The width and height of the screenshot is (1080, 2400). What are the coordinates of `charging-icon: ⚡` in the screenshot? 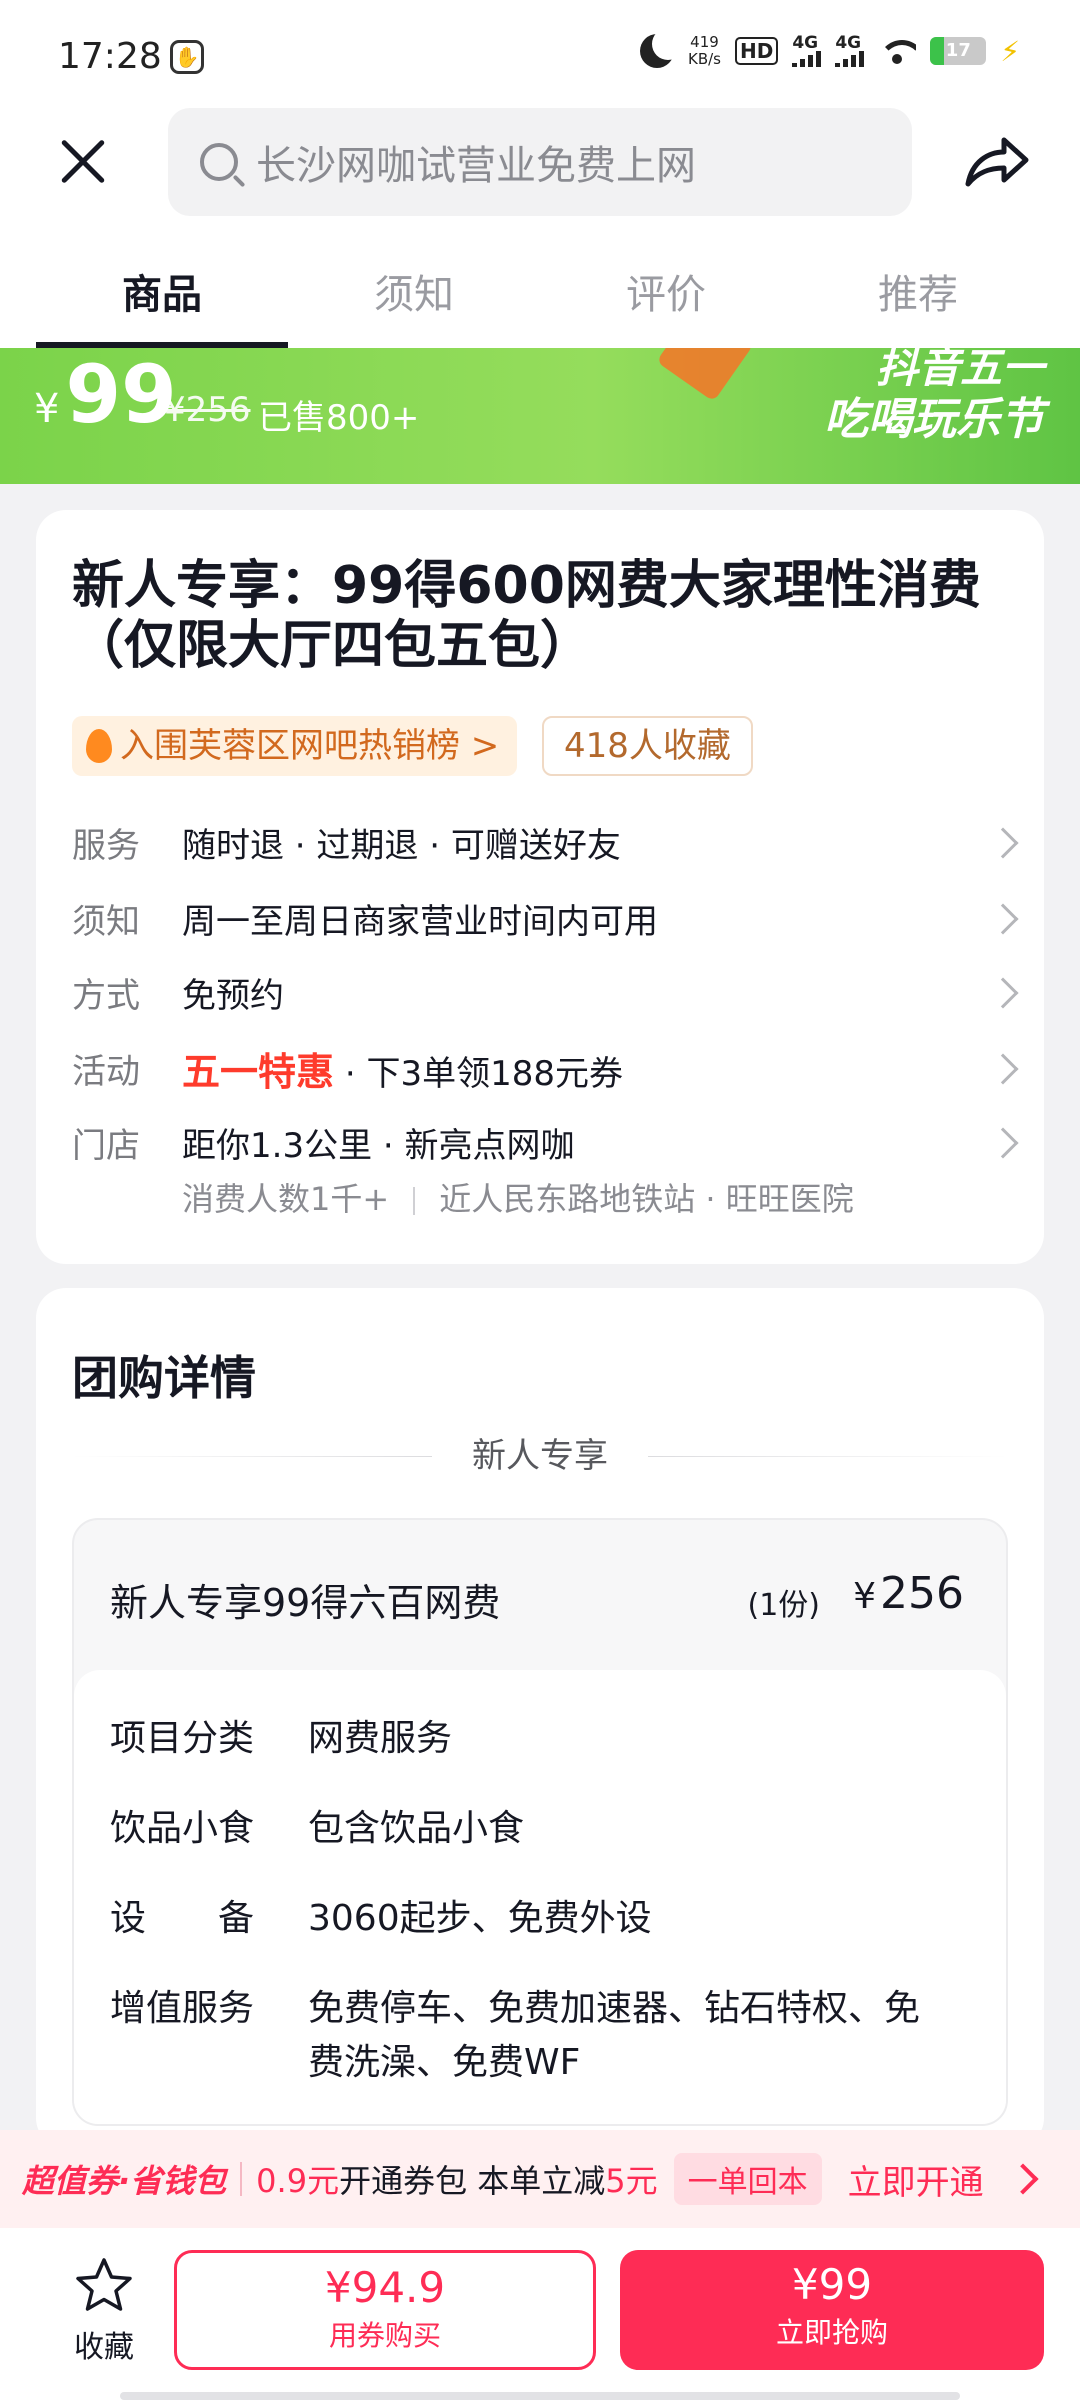 It's located at (1010, 51).